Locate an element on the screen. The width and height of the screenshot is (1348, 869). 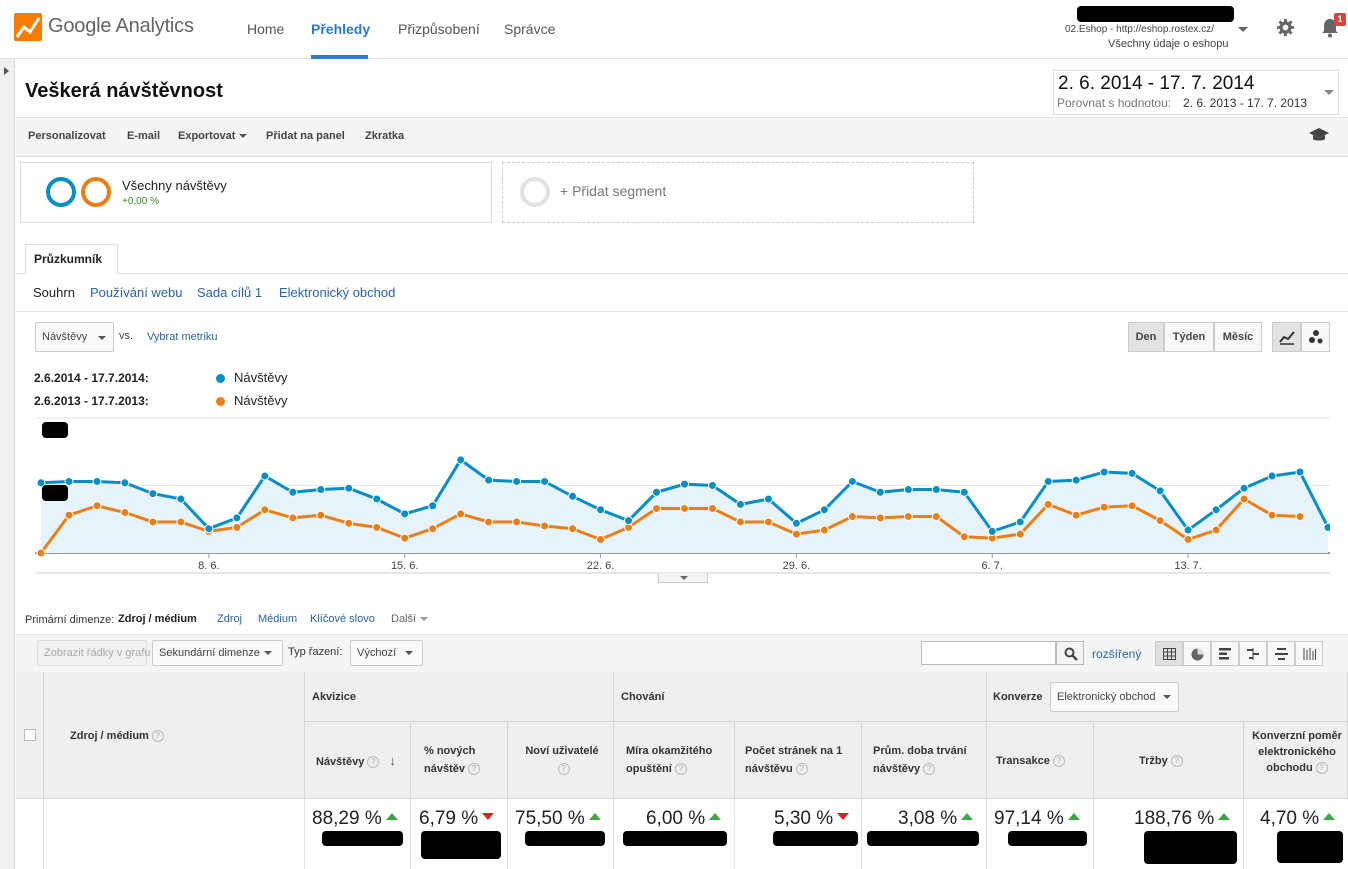
legend-series-compare: Návštěvy is located at coordinates (260, 400).